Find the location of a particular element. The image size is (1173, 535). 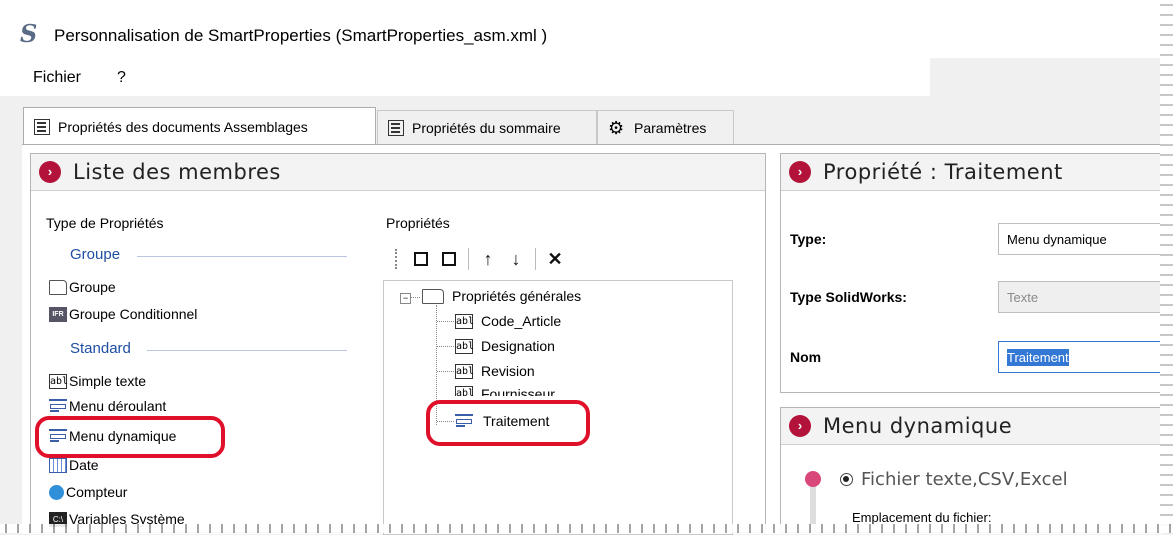

tree-item-fournisseur: abl Fournisseur is located at coordinates (505, 391).